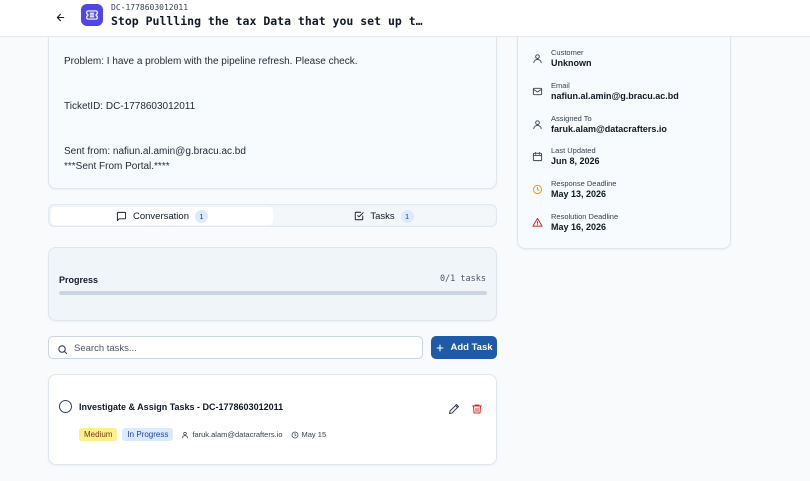 Image resolution: width=810 pixels, height=481 pixels. What do you see at coordinates (244, 348) in the screenshot?
I see `search-input` at bounding box center [244, 348].